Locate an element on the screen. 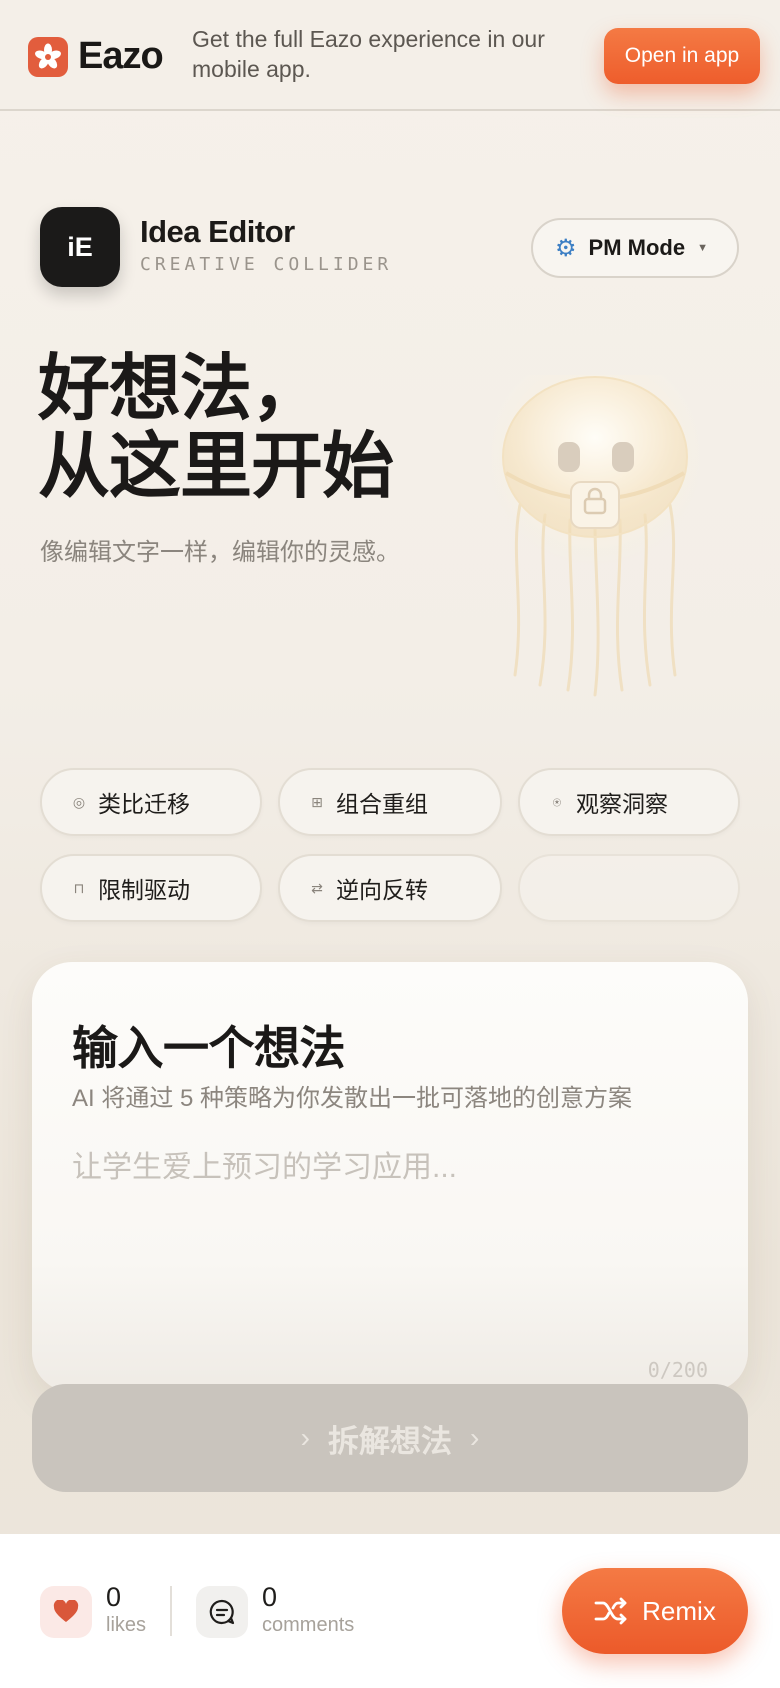  app-logo-icon: iE is located at coordinates (80, 247).